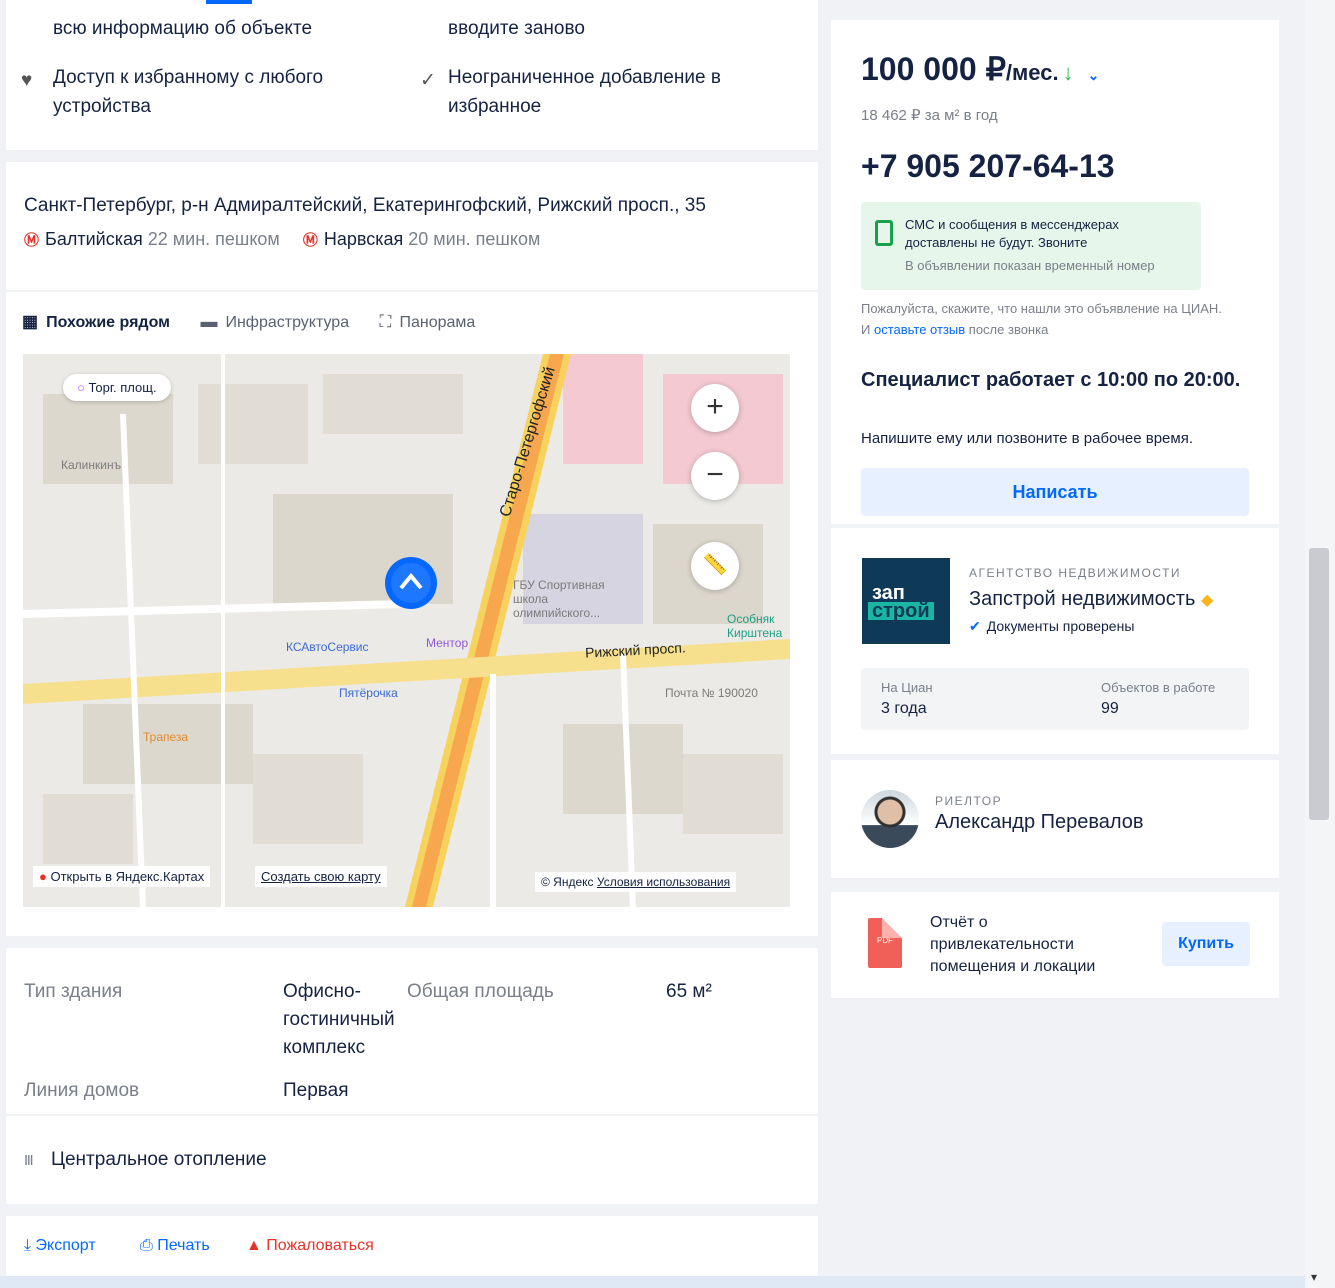  Describe the element at coordinates (82, 1090) in the screenshot. I see `line-label: Линия домов` at that location.